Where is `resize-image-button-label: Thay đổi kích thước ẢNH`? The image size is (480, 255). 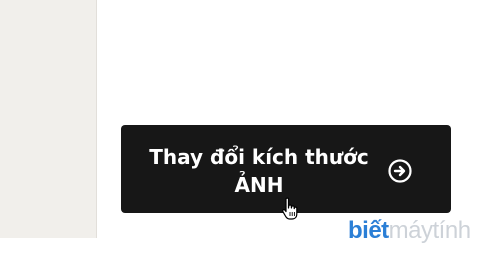
resize-image-button-label: Thay đổi kích thước ẢNH is located at coordinates (259, 171).